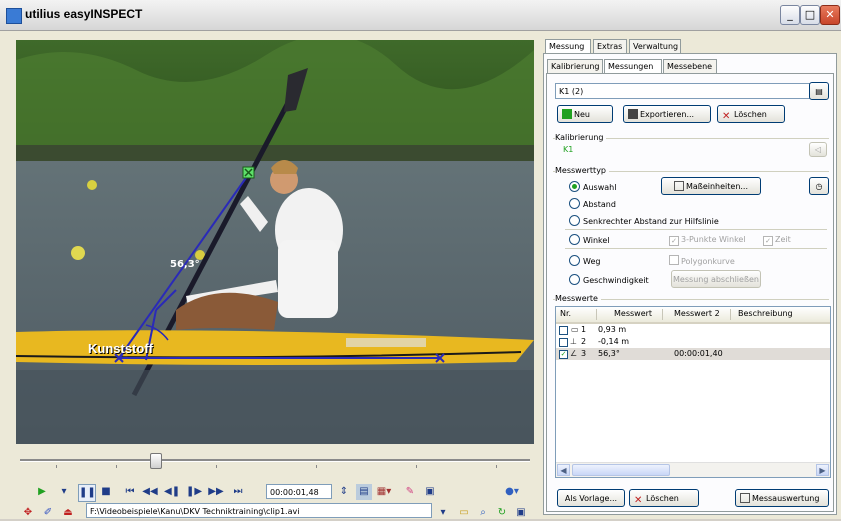 The image size is (841, 521). I want to click on row-value: 56,3°, so click(609, 353).